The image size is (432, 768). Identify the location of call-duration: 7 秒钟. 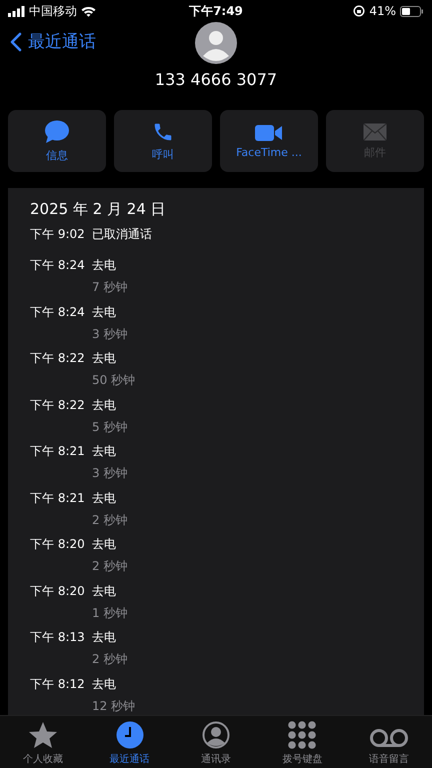
(110, 287).